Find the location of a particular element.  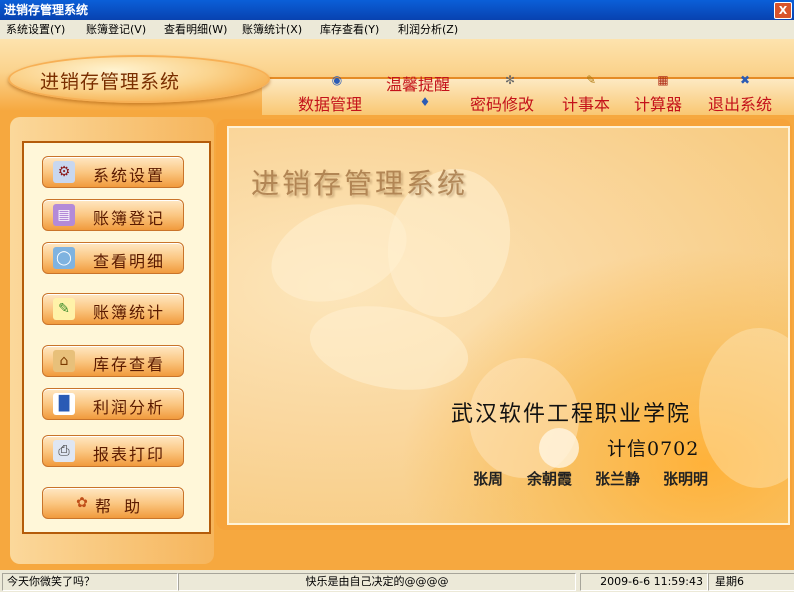

database-icon: ◉ is located at coordinates (337, 80).